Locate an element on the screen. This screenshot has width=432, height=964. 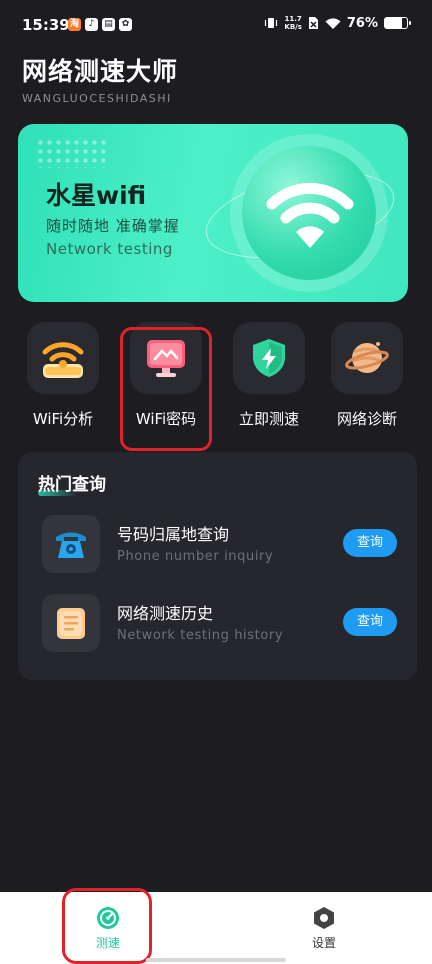
feature-label: WiFi分析 is located at coordinates (63, 419).